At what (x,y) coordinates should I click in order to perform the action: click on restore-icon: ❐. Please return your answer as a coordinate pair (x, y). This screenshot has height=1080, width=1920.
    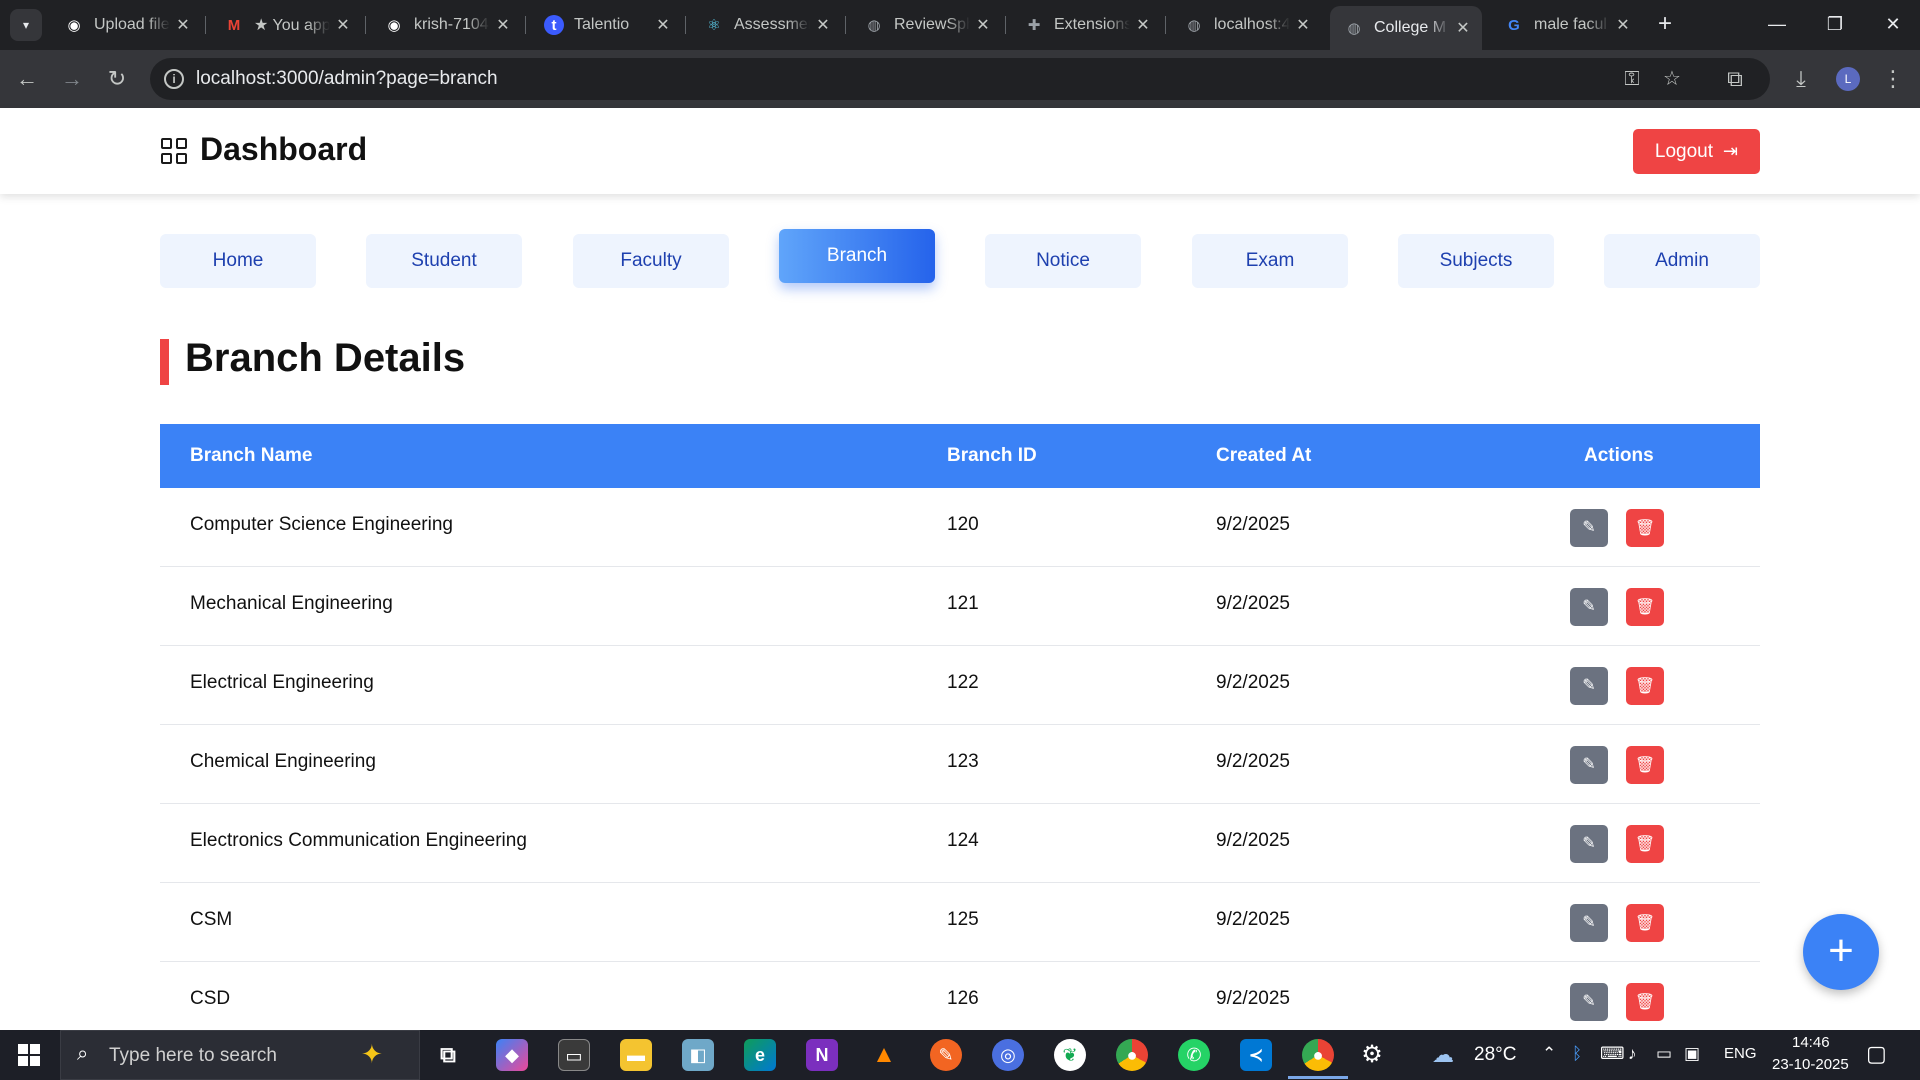
    Looking at the image, I should click on (1835, 24).